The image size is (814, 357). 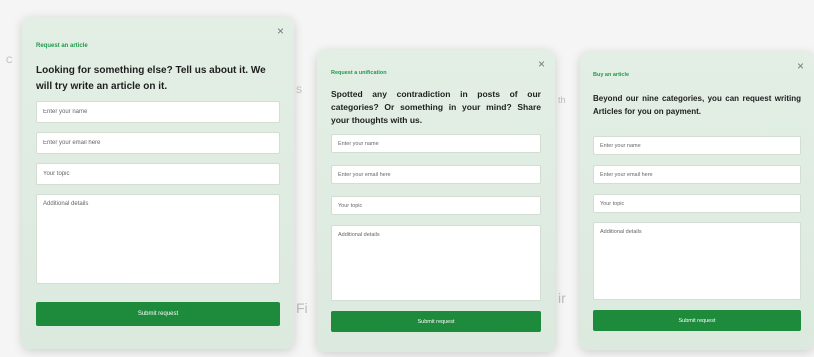 I want to click on dialog-kicker: Request an article, so click(x=62, y=46).